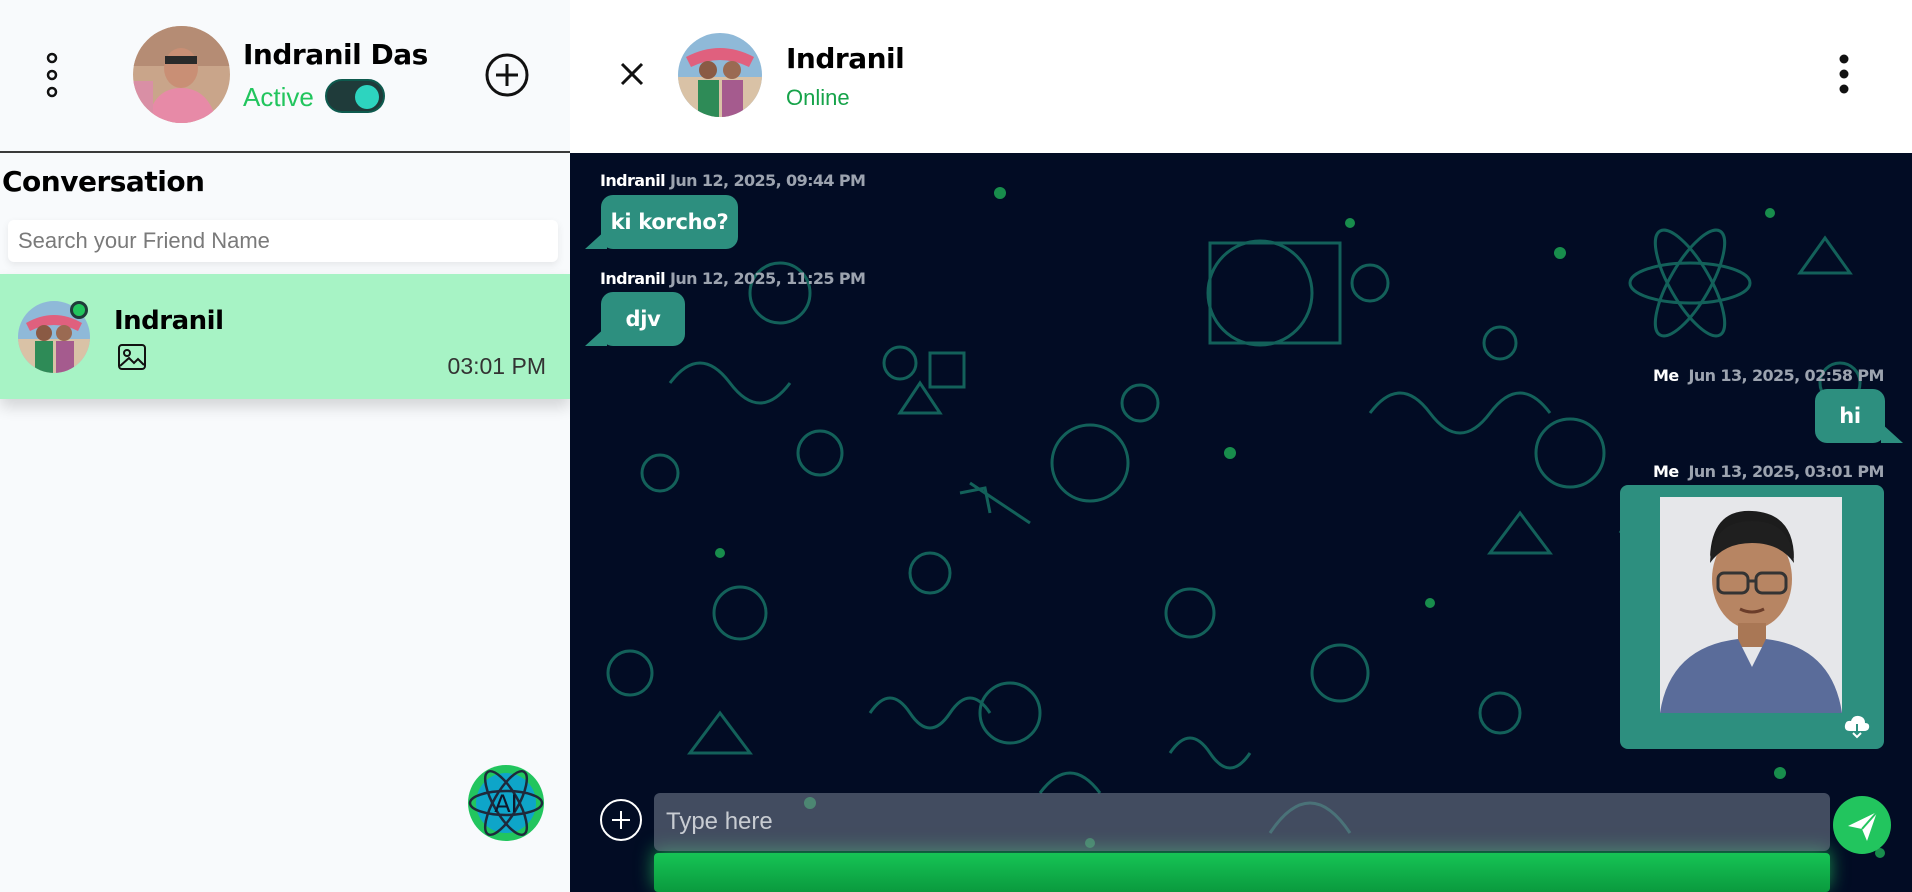 Image resolution: width=1912 pixels, height=892 pixels. Describe the element at coordinates (1786, 471) in the screenshot. I see `message-timestamp: Jun 13, 2025, 03:01 PM` at that location.